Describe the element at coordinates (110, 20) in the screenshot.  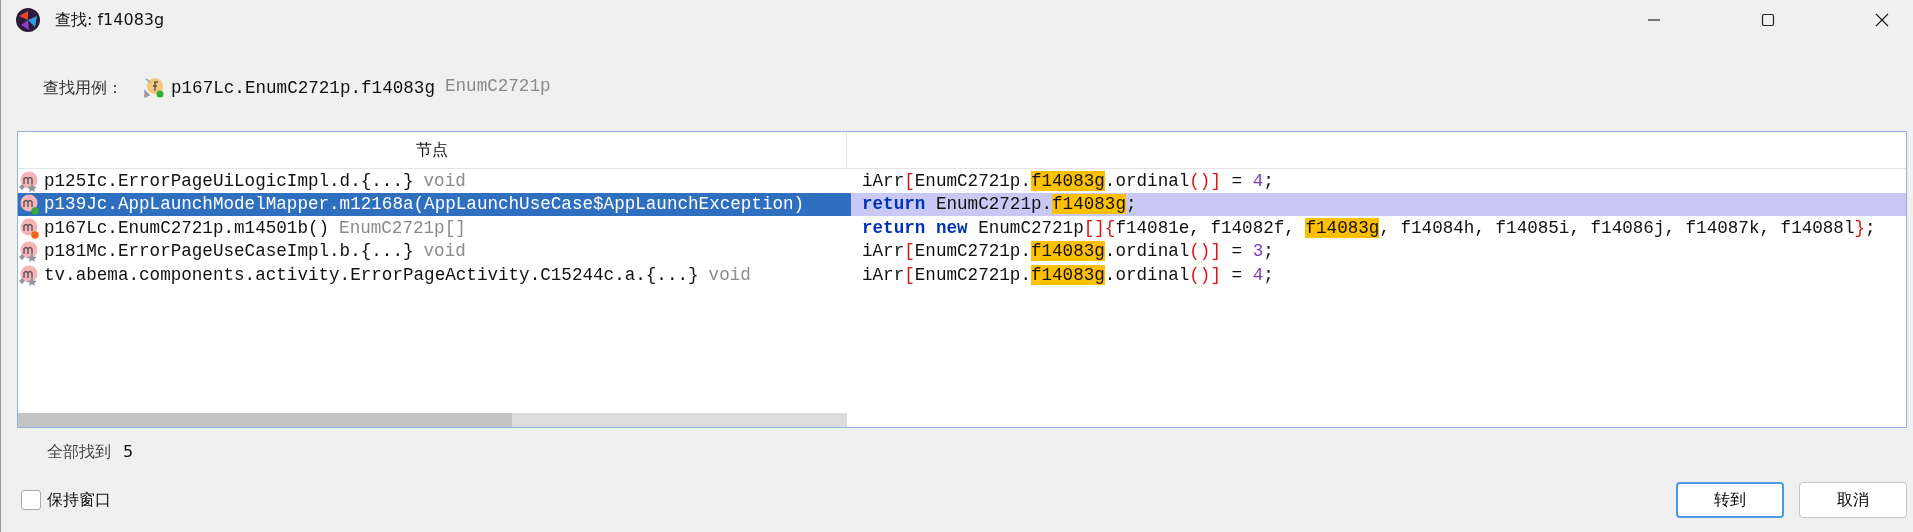
I see `window-title: 查找: f14083g` at that location.